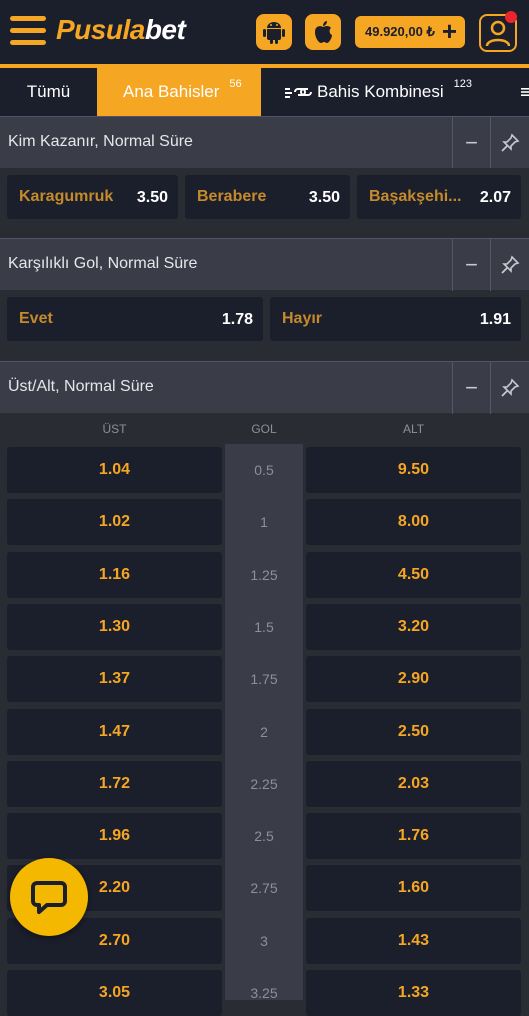  What do you see at coordinates (413, 470) in the screenshot?
I see `odd-button-under: 9.50` at bounding box center [413, 470].